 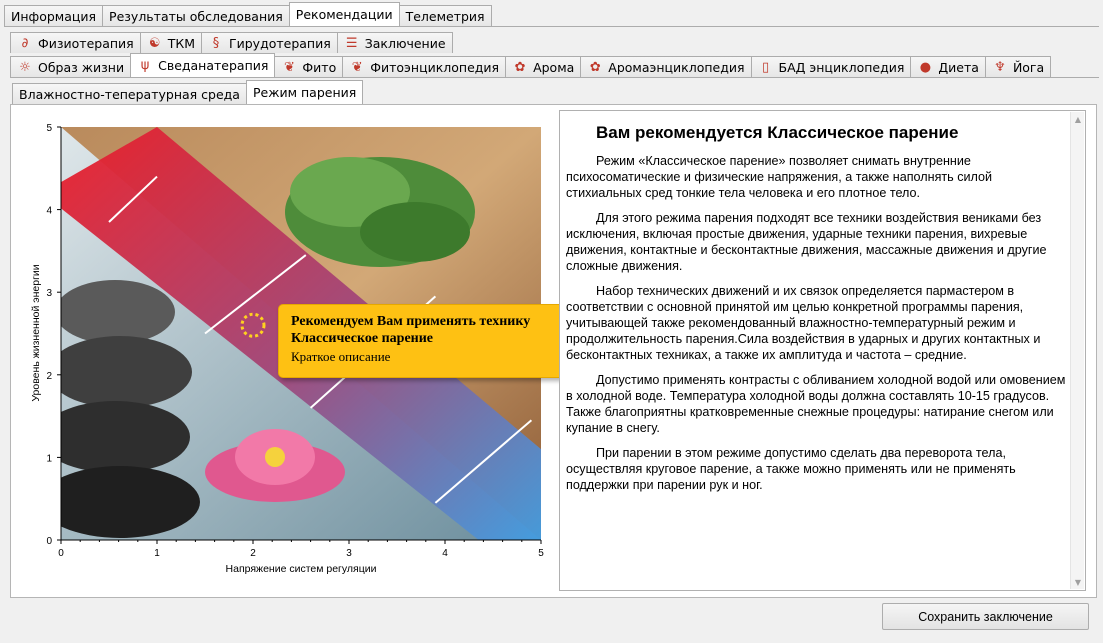 I want to click on tab-yoga: ♆ Йога, so click(x=1018, y=66).